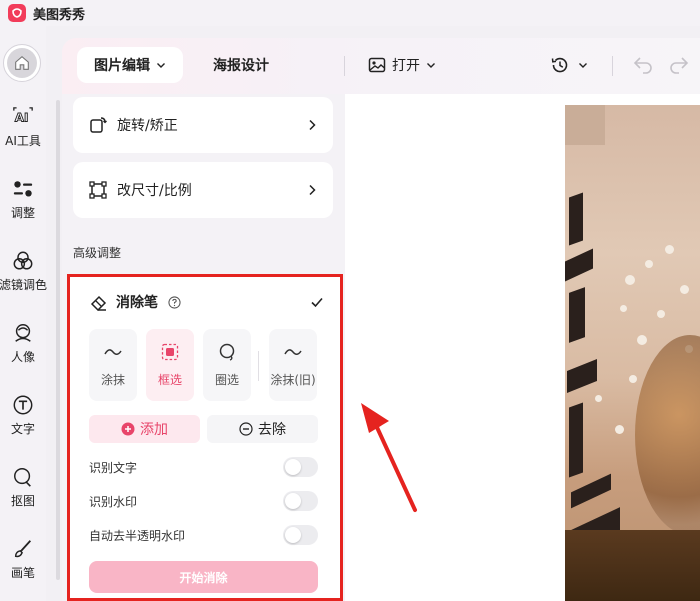  Describe the element at coordinates (272, 430) in the screenshot. I see `remove-label: 去除` at that location.